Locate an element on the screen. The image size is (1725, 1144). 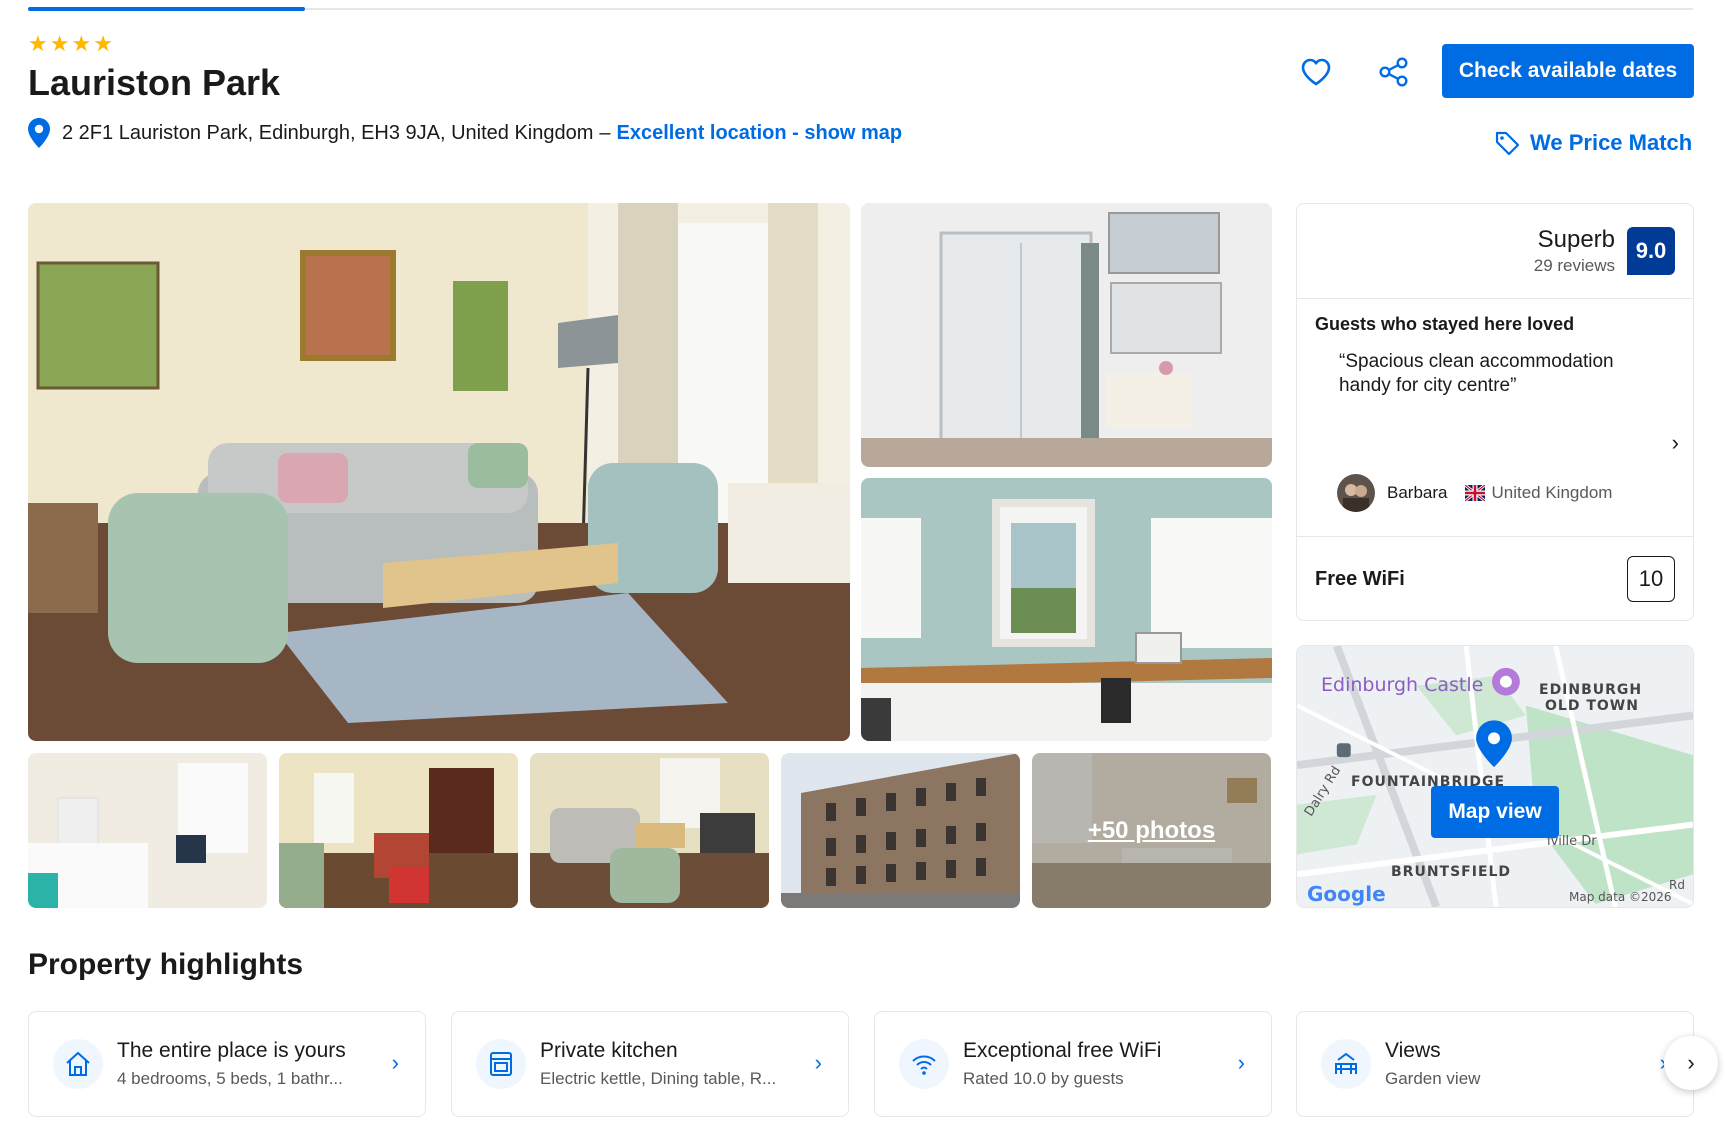
property-highlights-title: Property highlights is located at coordinates (166, 964).